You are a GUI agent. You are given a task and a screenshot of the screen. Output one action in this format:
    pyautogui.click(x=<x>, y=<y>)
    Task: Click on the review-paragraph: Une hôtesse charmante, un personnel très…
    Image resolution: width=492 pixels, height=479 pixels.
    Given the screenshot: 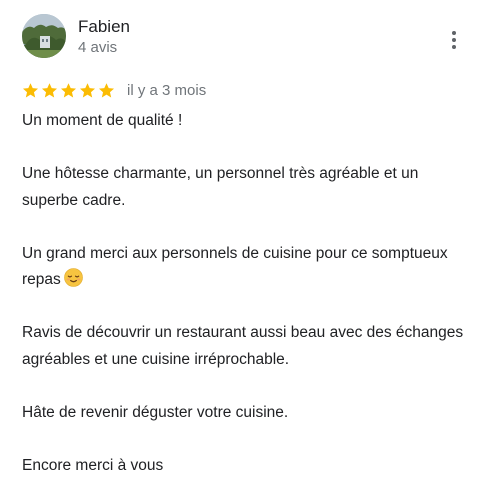 What is the action you would take?
    pyautogui.click(x=248, y=187)
    